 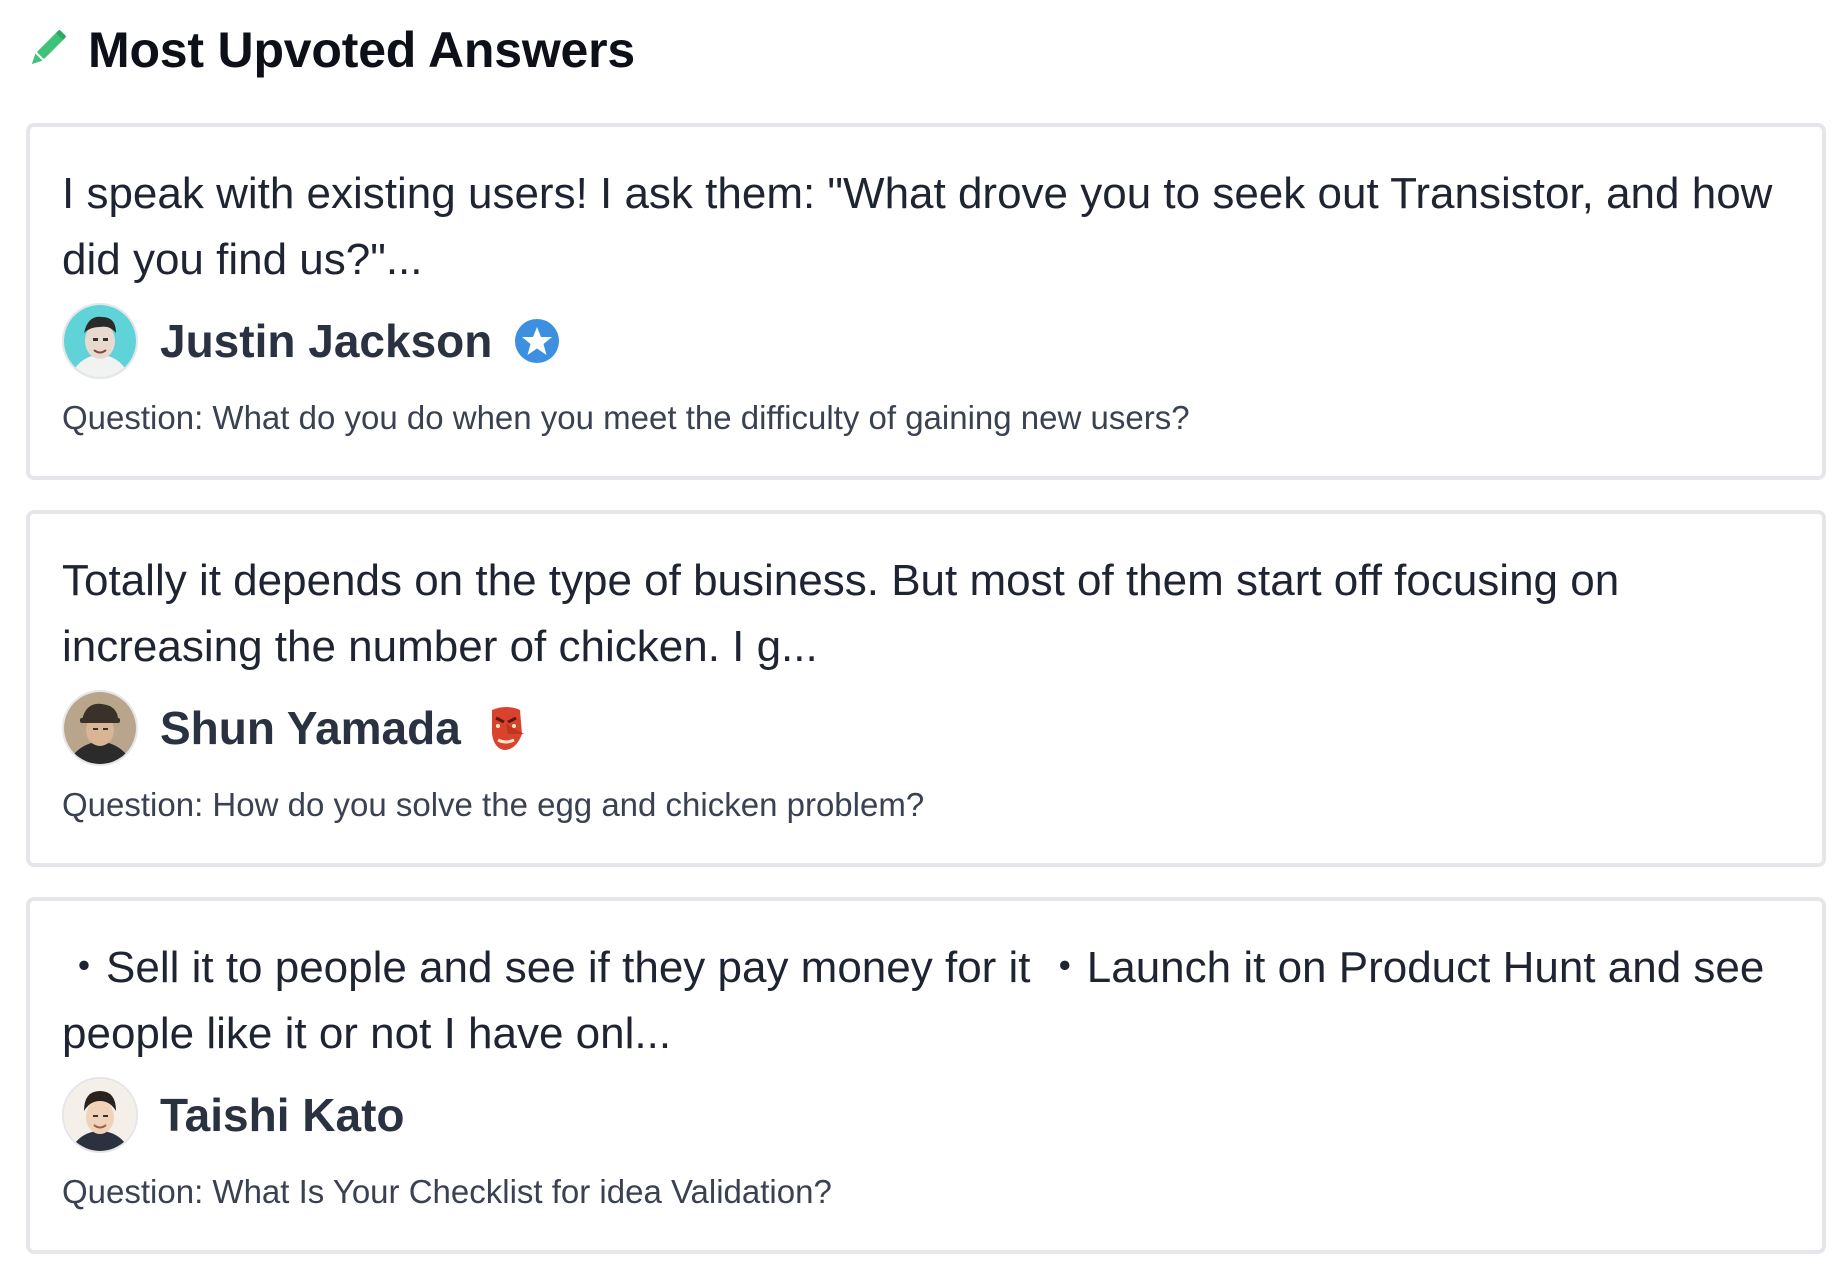 What do you see at coordinates (506, 728) in the screenshot?
I see `tengu-mask-icon` at bounding box center [506, 728].